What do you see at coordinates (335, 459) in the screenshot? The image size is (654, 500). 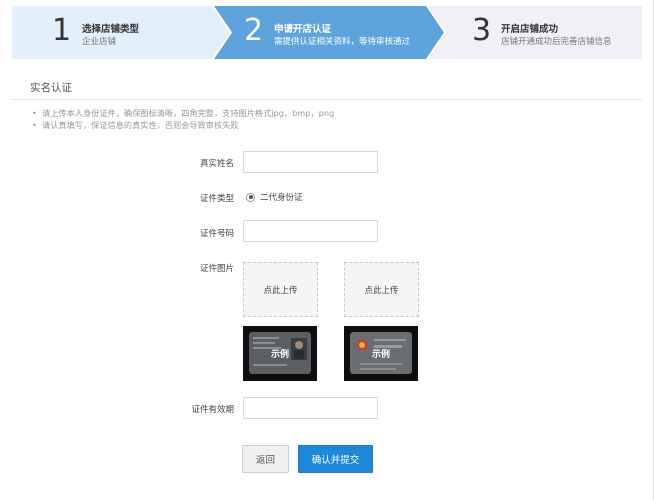 I see `submit-button: 确认并提交` at bounding box center [335, 459].